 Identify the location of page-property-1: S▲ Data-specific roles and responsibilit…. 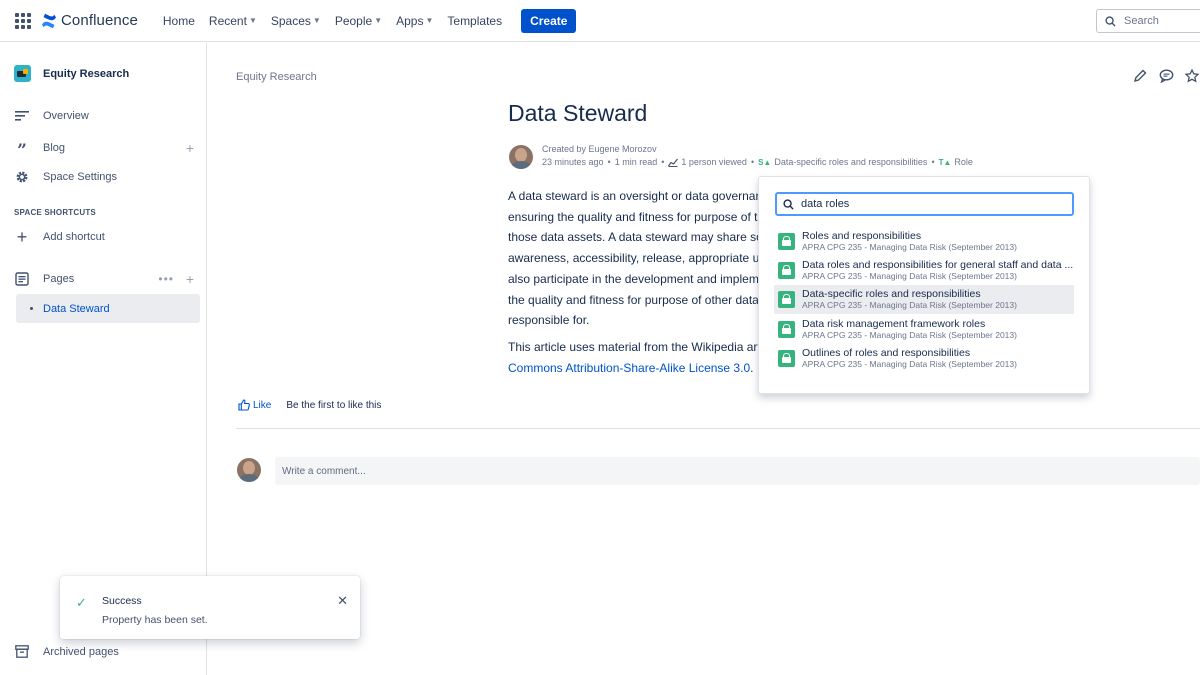
(842, 162).